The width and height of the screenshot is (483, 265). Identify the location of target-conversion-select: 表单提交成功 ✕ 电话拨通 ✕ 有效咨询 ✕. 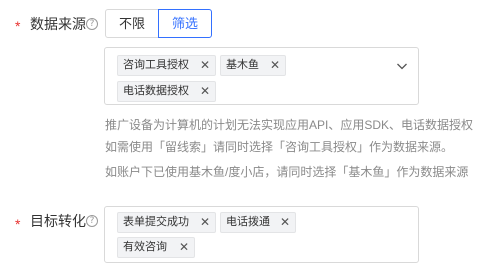
(261, 234).